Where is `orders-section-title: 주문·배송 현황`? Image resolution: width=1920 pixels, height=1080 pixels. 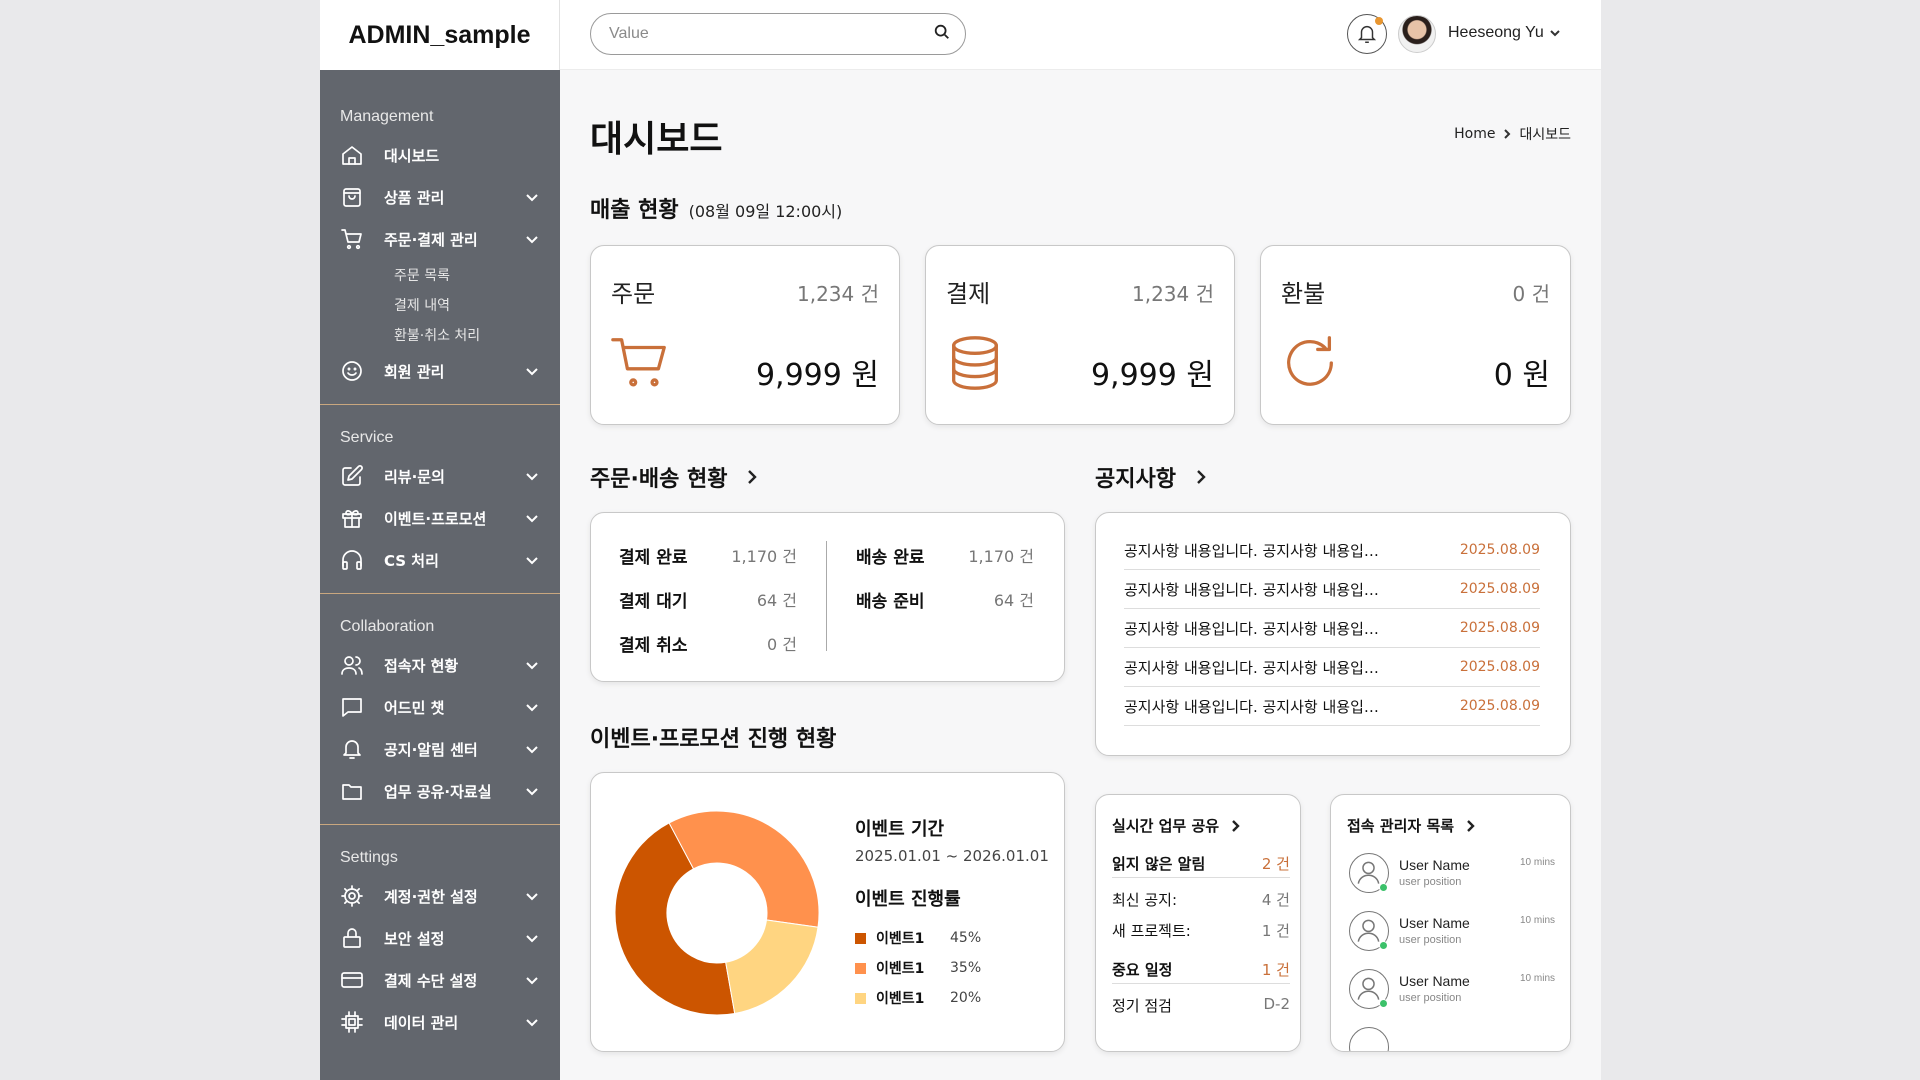
orders-section-title: 주문·배송 현황 is located at coordinates (675, 477).